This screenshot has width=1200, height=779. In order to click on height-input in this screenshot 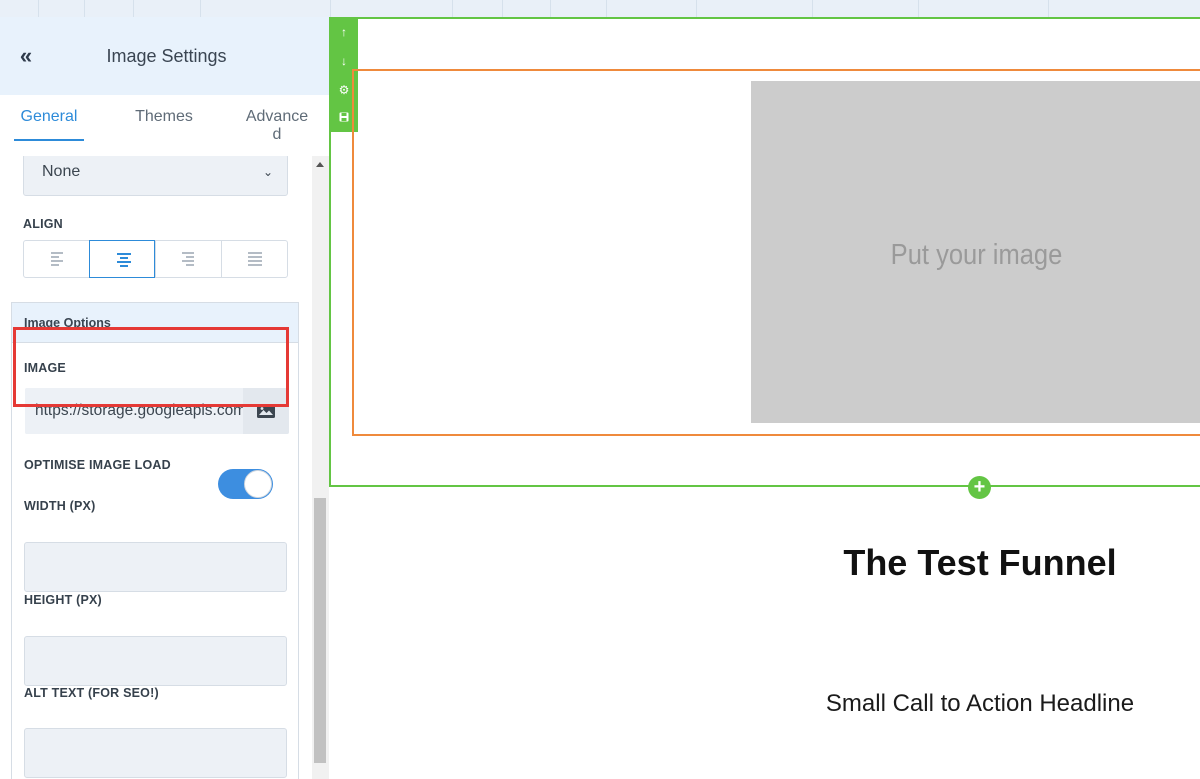, I will do `click(155, 661)`.